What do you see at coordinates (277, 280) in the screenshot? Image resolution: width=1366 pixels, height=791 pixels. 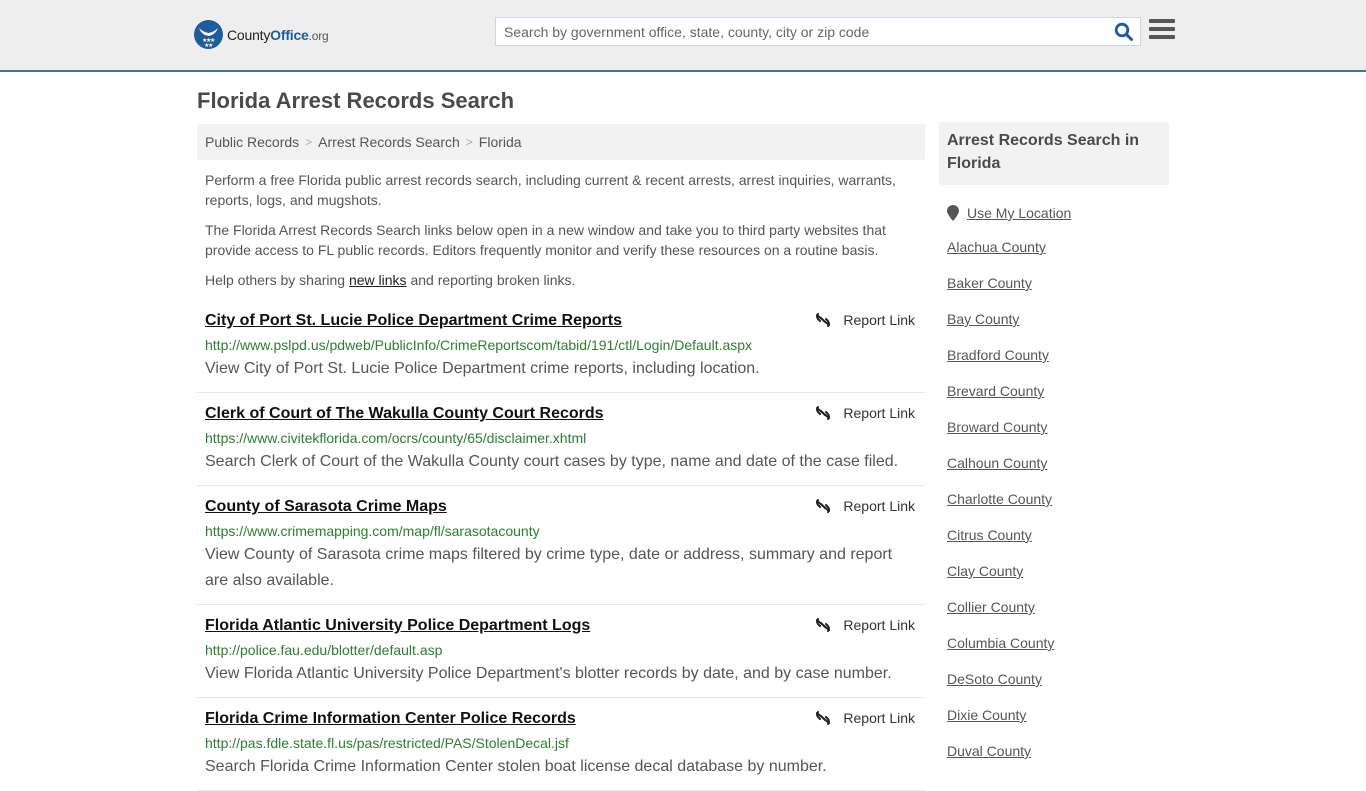 I see `intro-p3-prefix: Help others by sharing` at bounding box center [277, 280].